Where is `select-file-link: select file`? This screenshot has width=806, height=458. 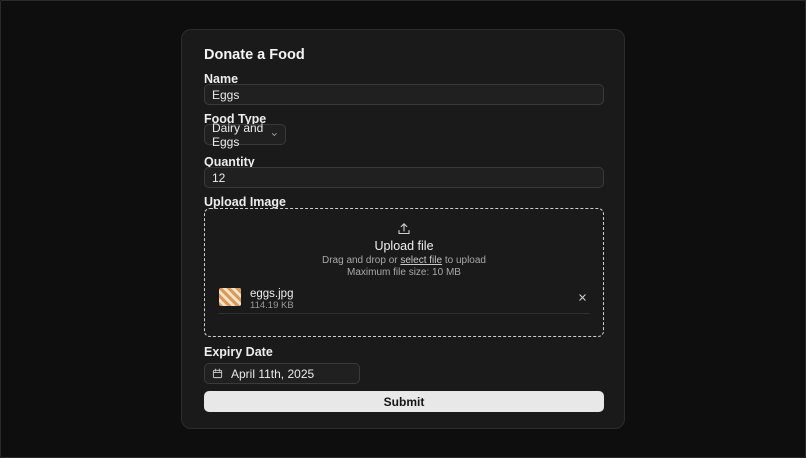 select-file-link: select file is located at coordinates (421, 260).